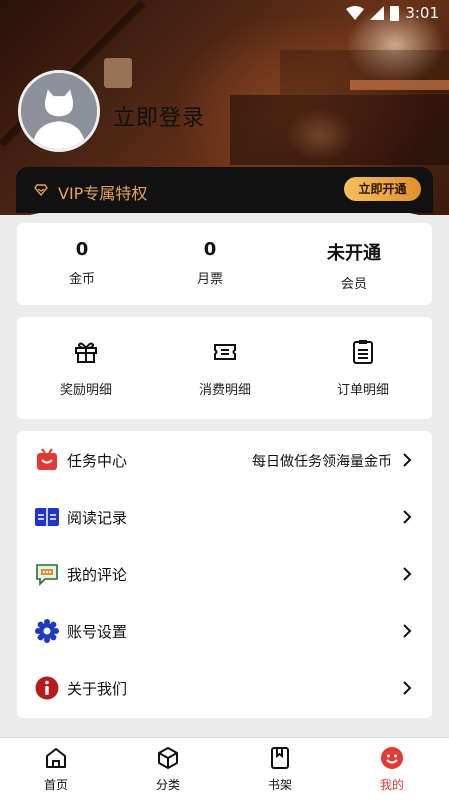 The image size is (449, 800). What do you see at coordinates (224, 459) in the screenshot?
I see `menu-item-task-center: 任务中心 每日做任务领海量金币` at bounding box center [224, 459].